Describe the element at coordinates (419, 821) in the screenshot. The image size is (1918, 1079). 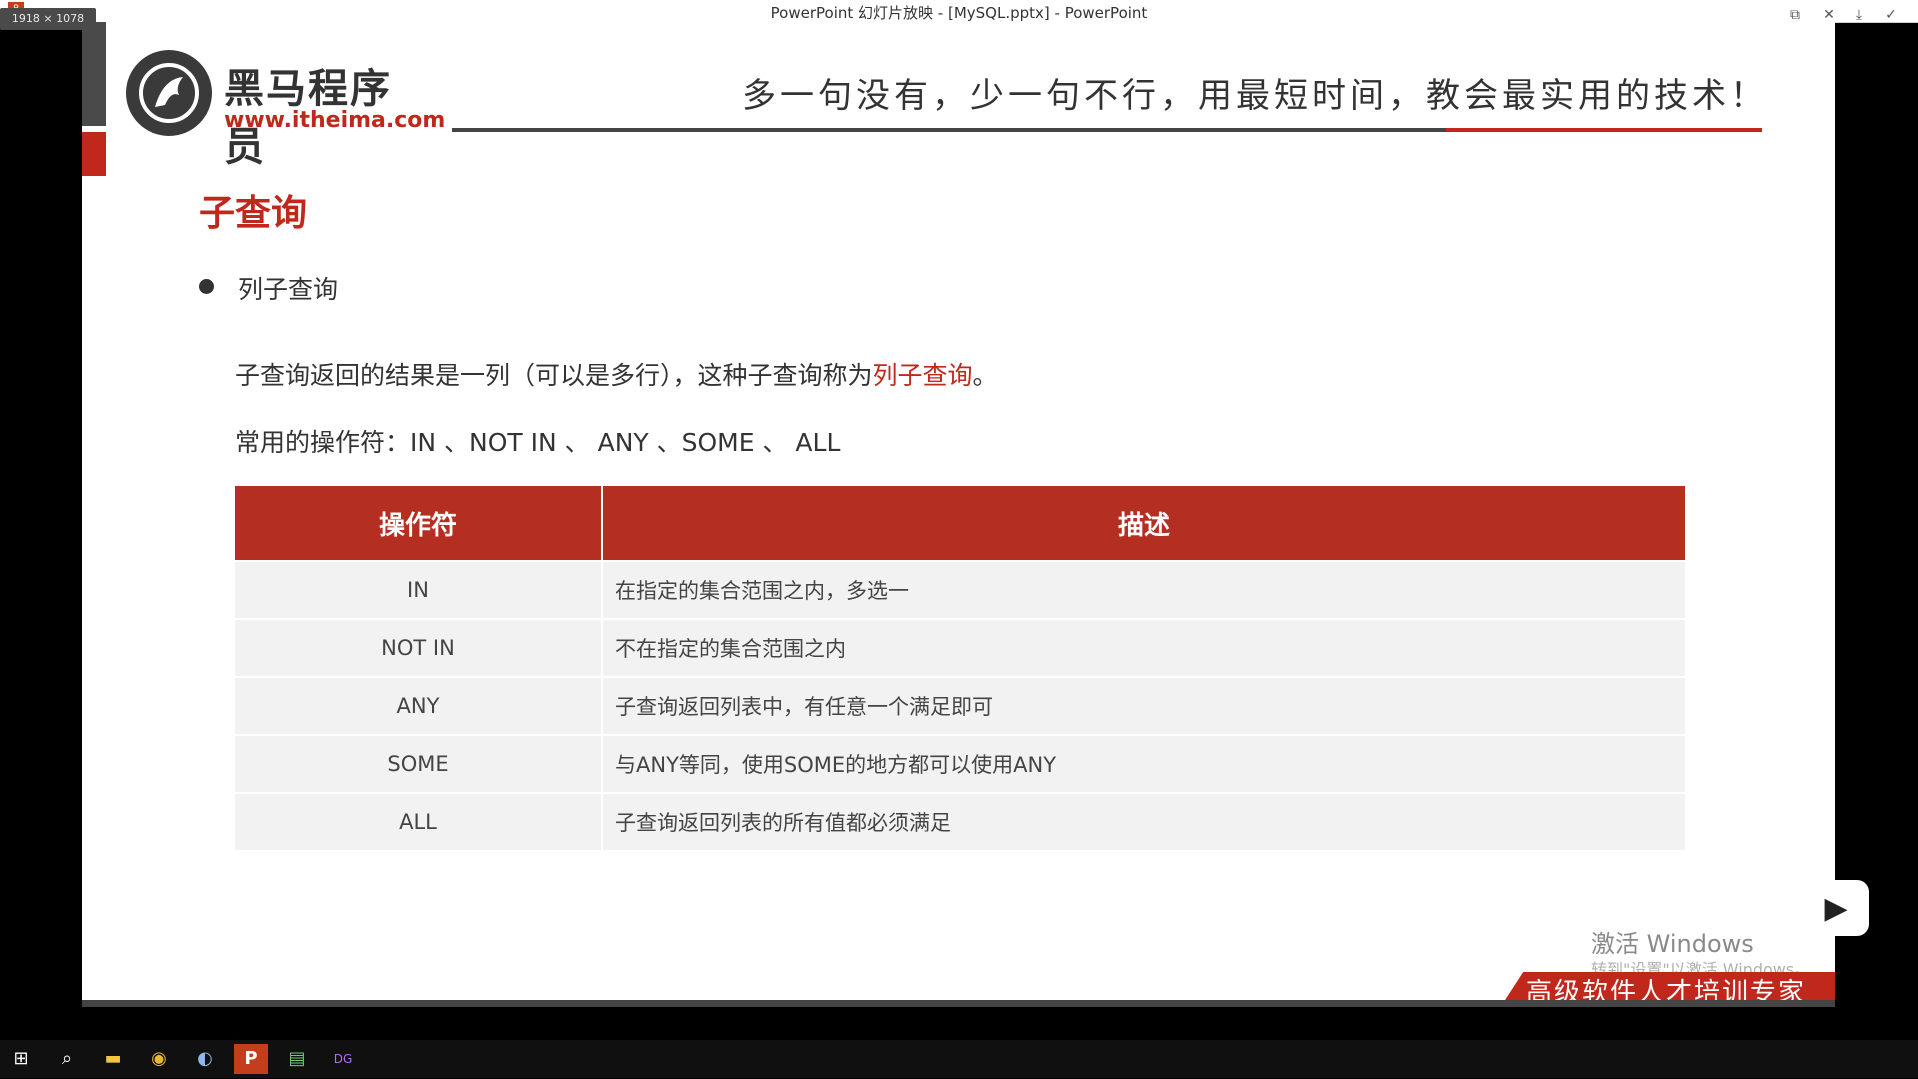
I see `table-cell-operator: ALL` at that location.